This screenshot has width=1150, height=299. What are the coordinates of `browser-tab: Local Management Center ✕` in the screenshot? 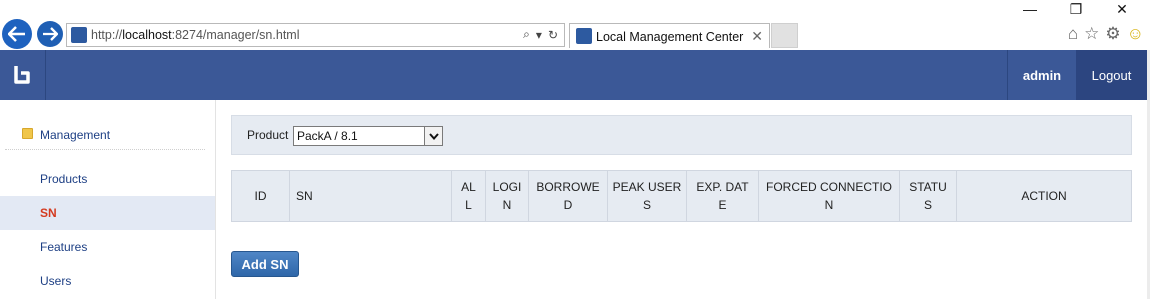 It's located at (669, 35).